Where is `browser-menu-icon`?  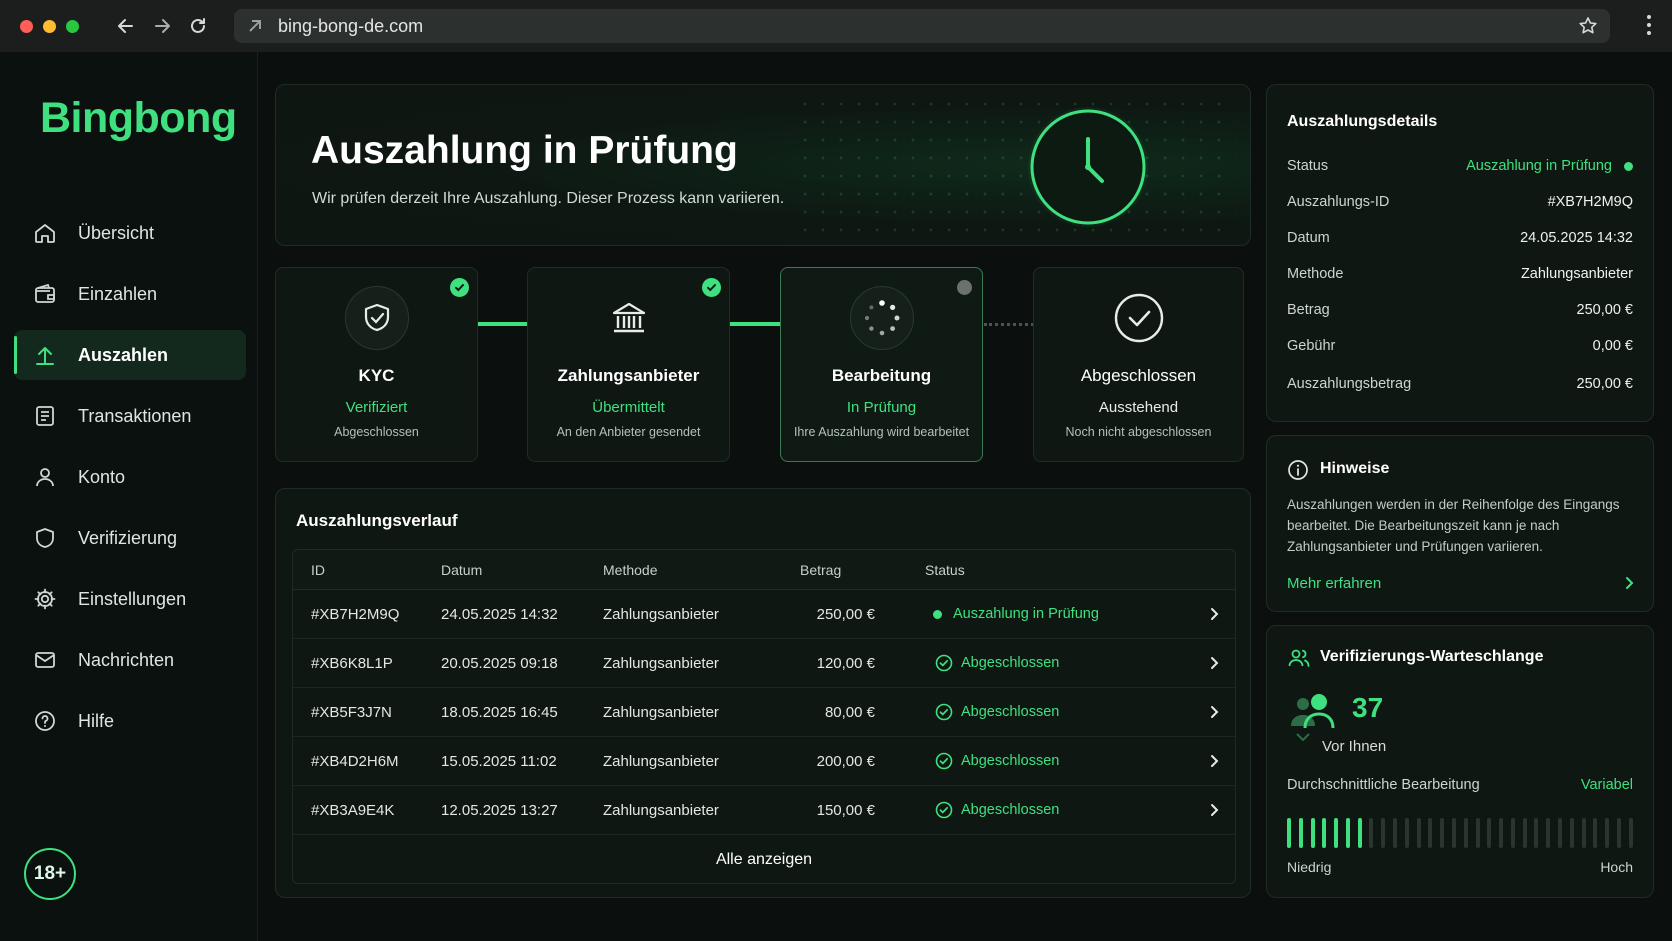
browser-menu-icon is located at coordinates (1649, 25).